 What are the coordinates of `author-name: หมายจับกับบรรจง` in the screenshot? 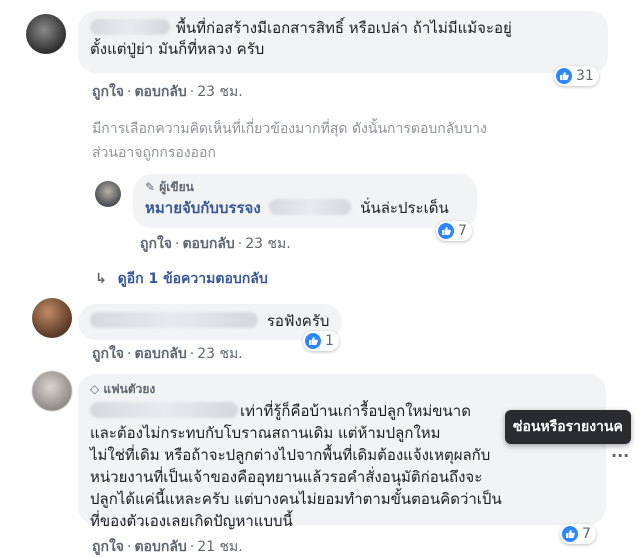 It's located at (203, 208).